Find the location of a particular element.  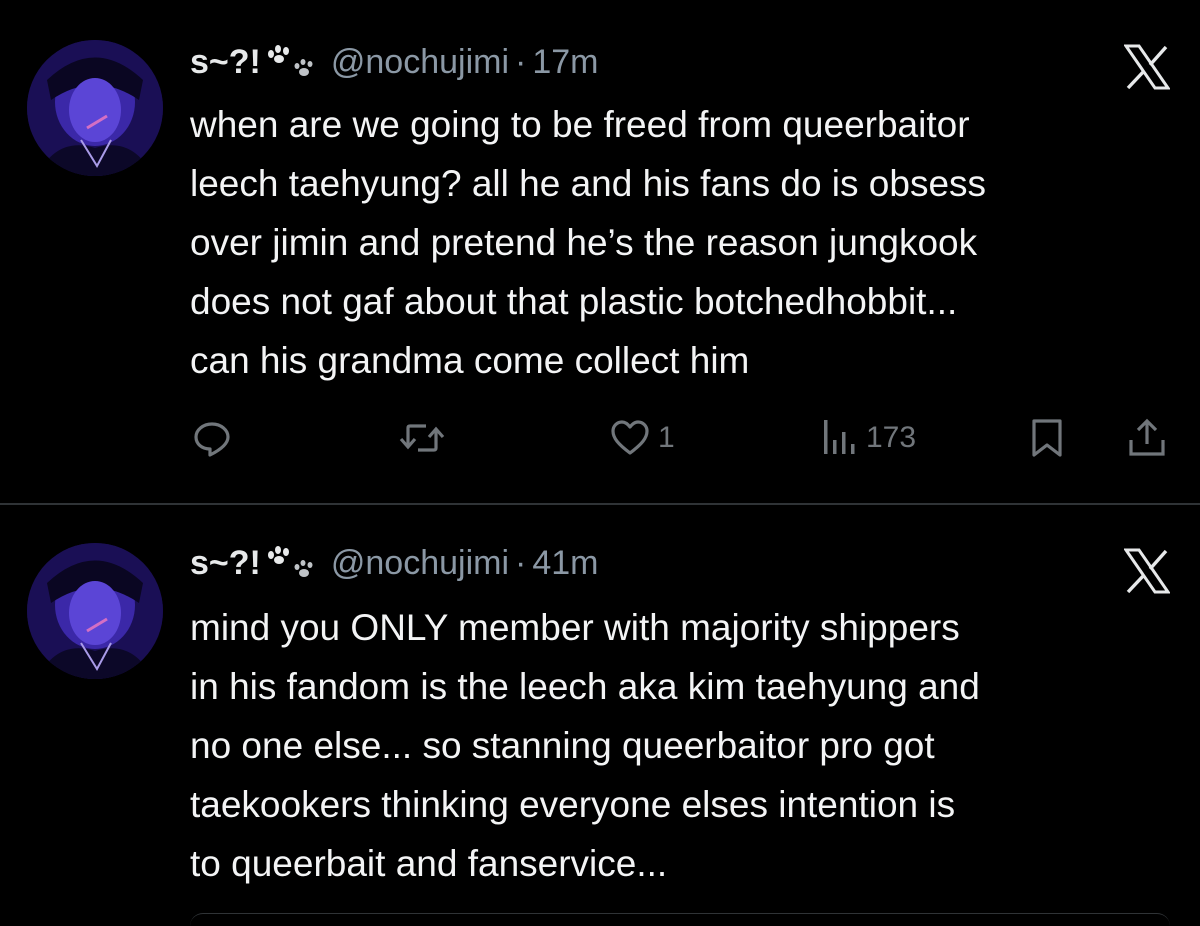

share-button is located at coordinates (1147, 438).